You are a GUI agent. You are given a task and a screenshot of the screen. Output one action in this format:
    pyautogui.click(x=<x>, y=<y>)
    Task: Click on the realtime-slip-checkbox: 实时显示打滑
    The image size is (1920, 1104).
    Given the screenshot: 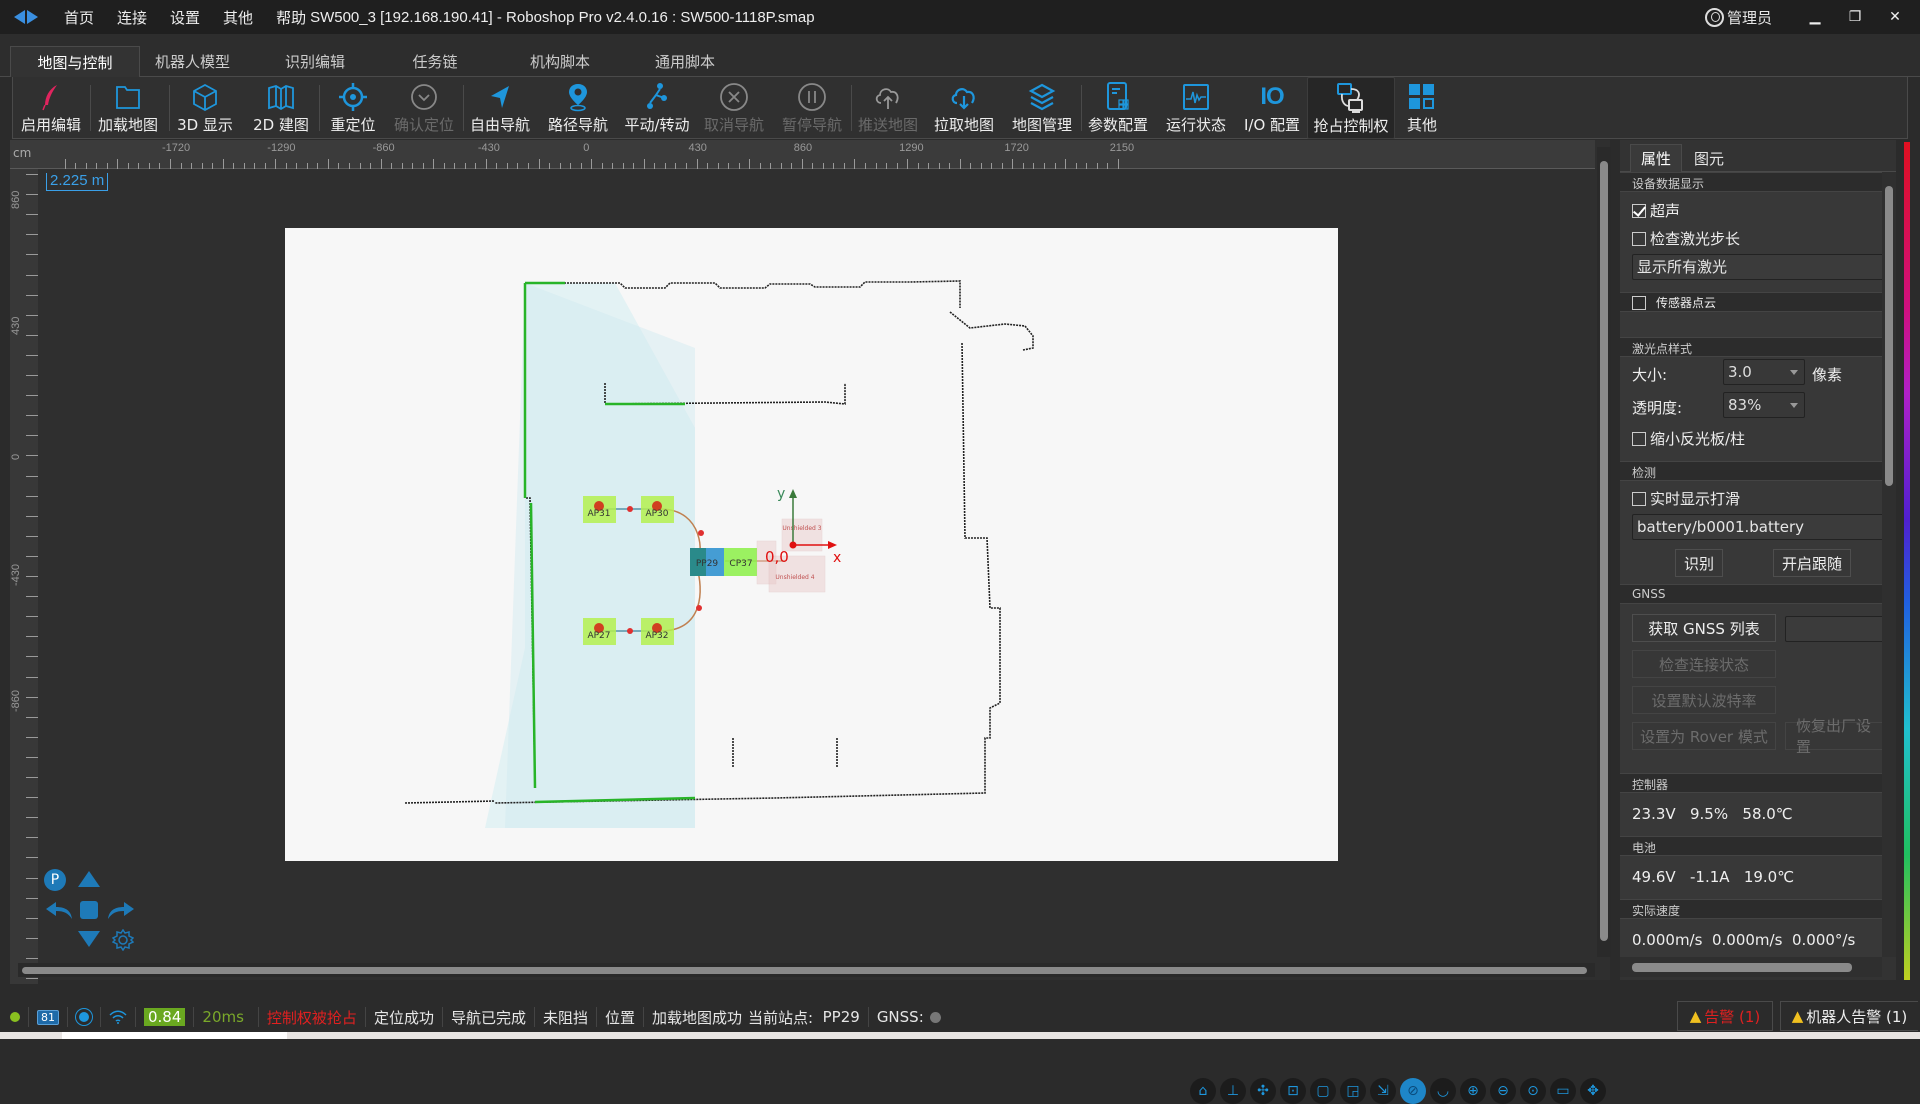 What is the action you would take?
    pyautogui.click(x=1686, y=498)
    